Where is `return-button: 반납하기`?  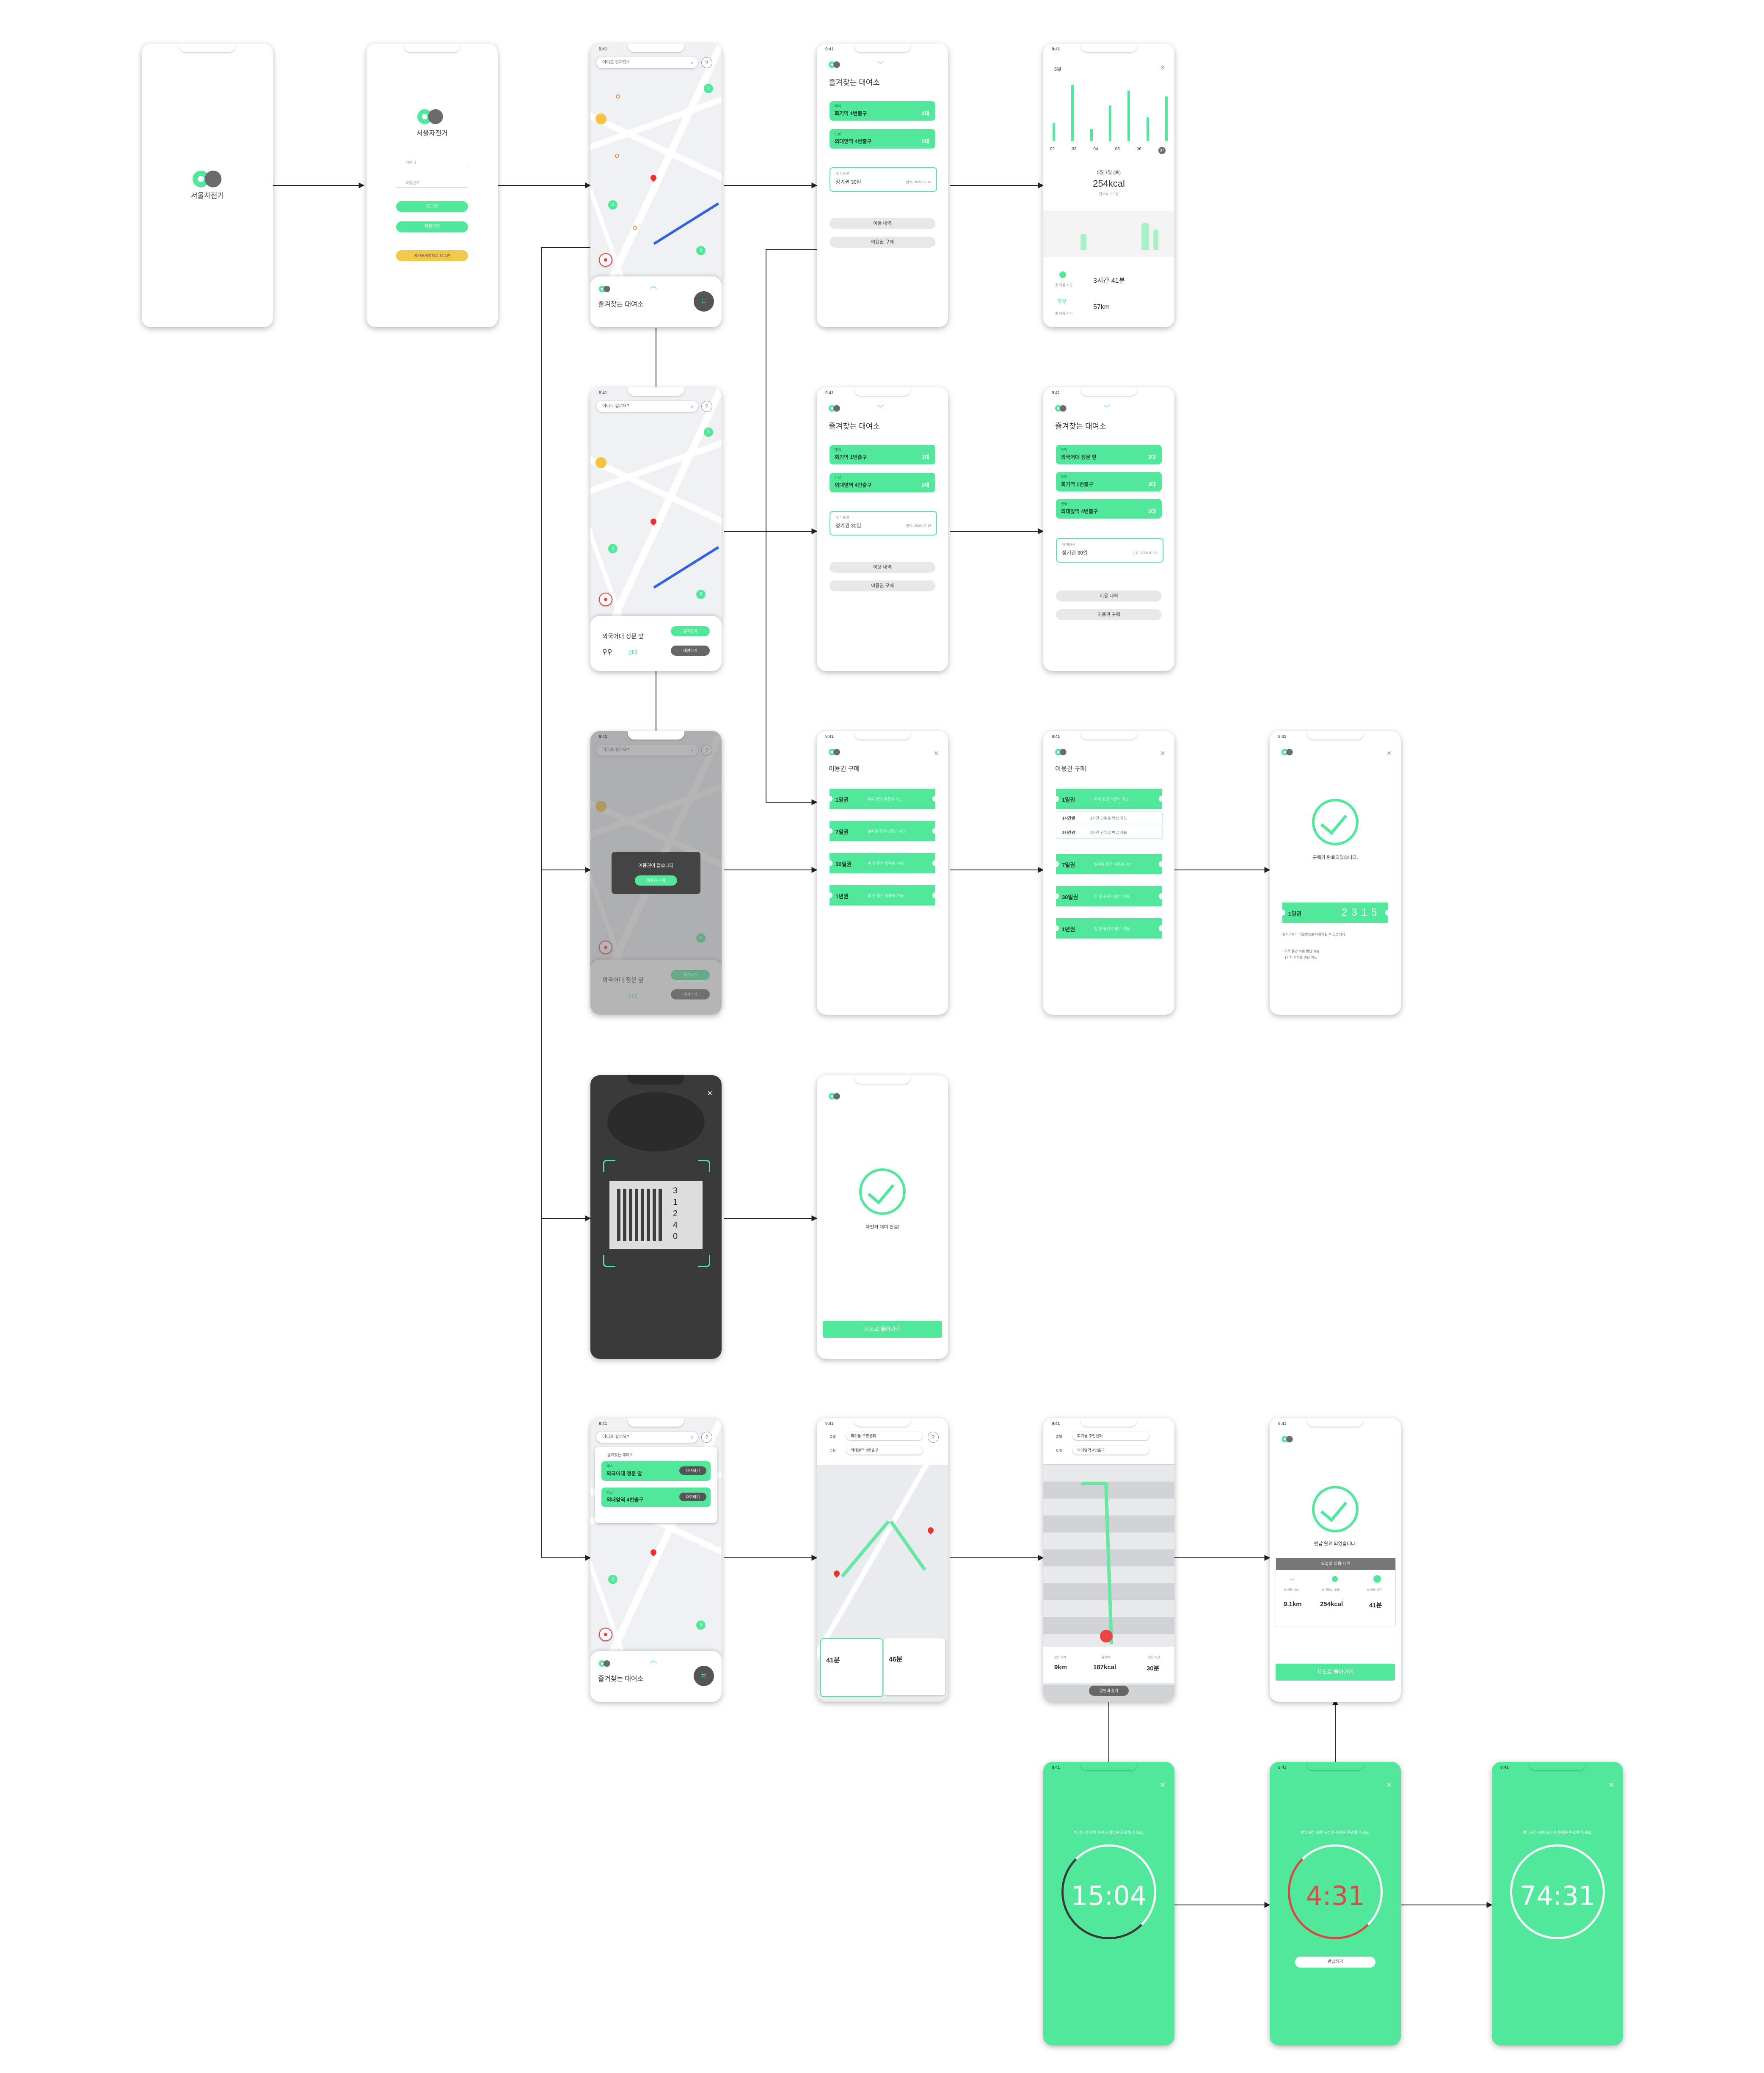 return-button: 반납하기 is located at coordinates (1335, 1963).